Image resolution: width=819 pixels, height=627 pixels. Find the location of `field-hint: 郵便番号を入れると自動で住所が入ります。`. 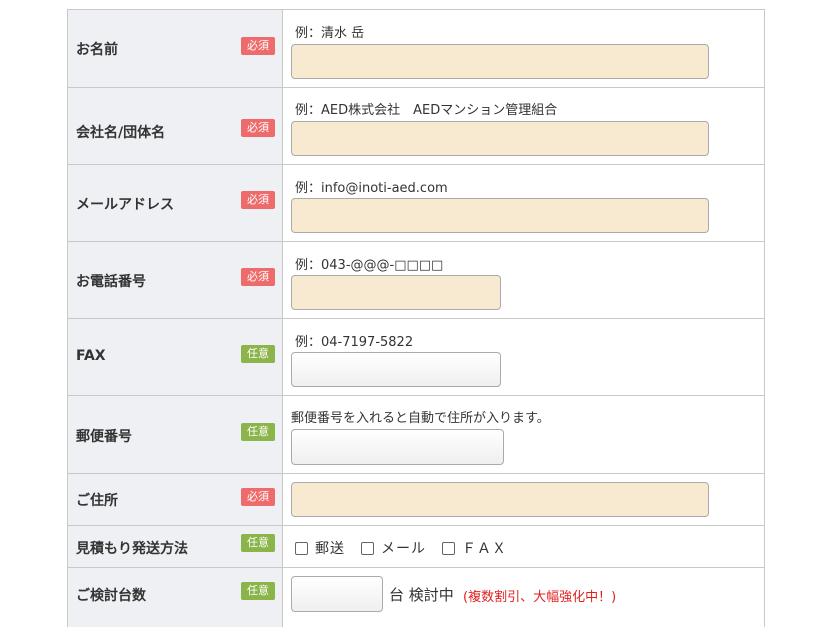

field-hint: 郵便番号を入れると自動で住所が入ります。 is located at coordinates (420, 418).